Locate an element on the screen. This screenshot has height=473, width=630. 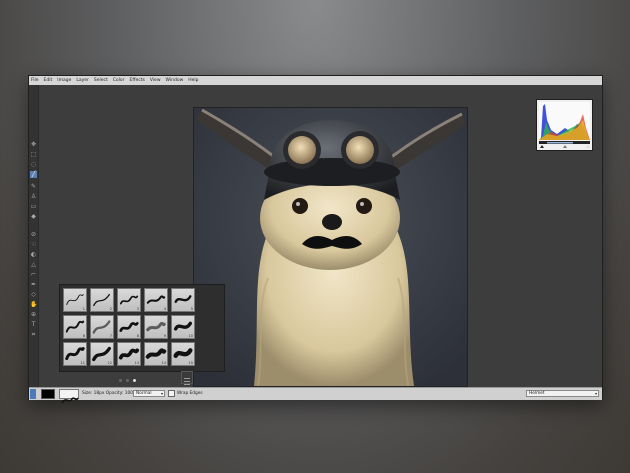
burn-icon: ⌐ is located at coordinates (33, 274).